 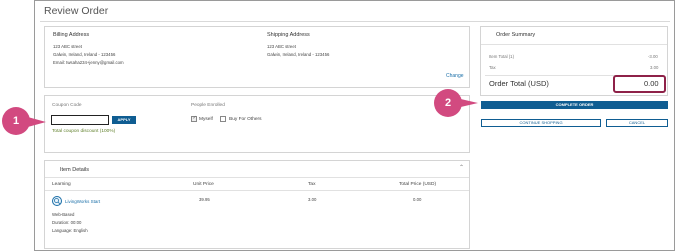 What do you see at coordinates (516, 35) in the screenshot?
I see `order-summary-heading: Order Summary` at bounding box center [516, 35].